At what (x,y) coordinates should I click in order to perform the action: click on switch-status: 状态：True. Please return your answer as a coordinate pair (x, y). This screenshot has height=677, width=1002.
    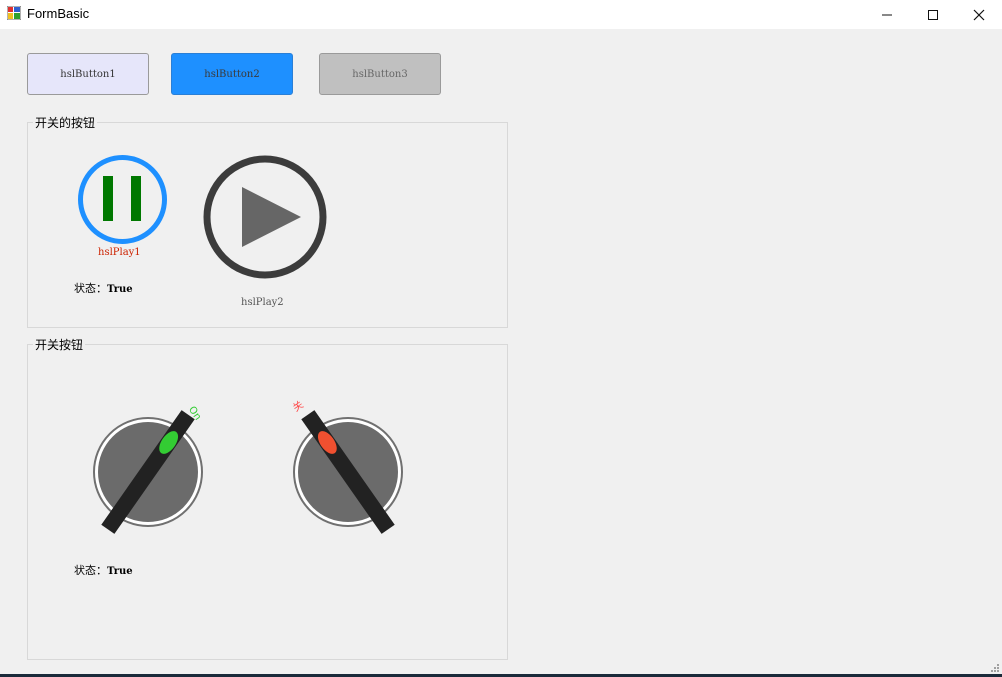
    Looking at the image, I should click on (103, 570).